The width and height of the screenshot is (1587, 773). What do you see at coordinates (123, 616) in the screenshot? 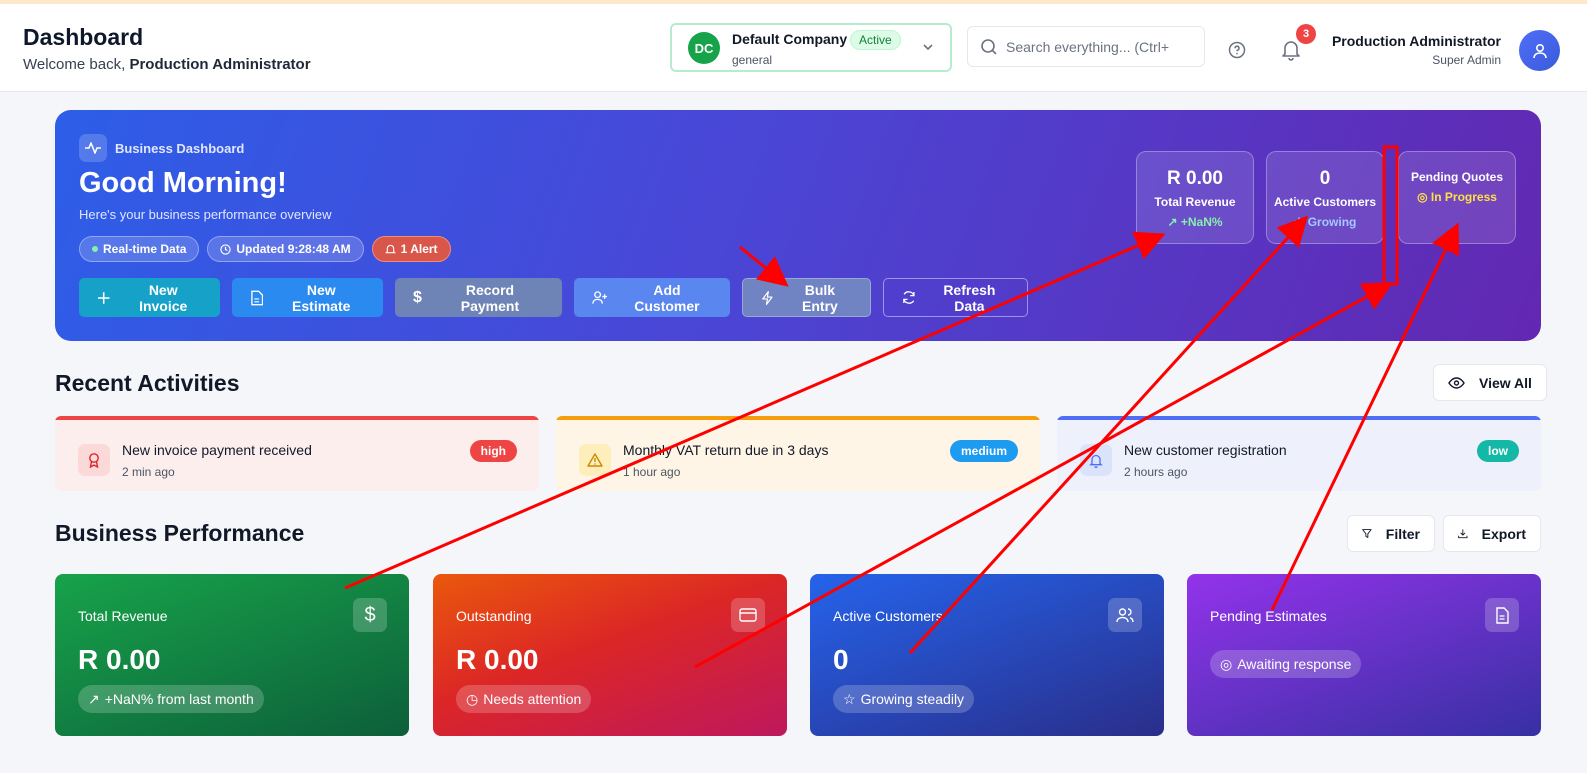
I see `perf-card-label: Total Revenue` at bounding box center [123, 616].